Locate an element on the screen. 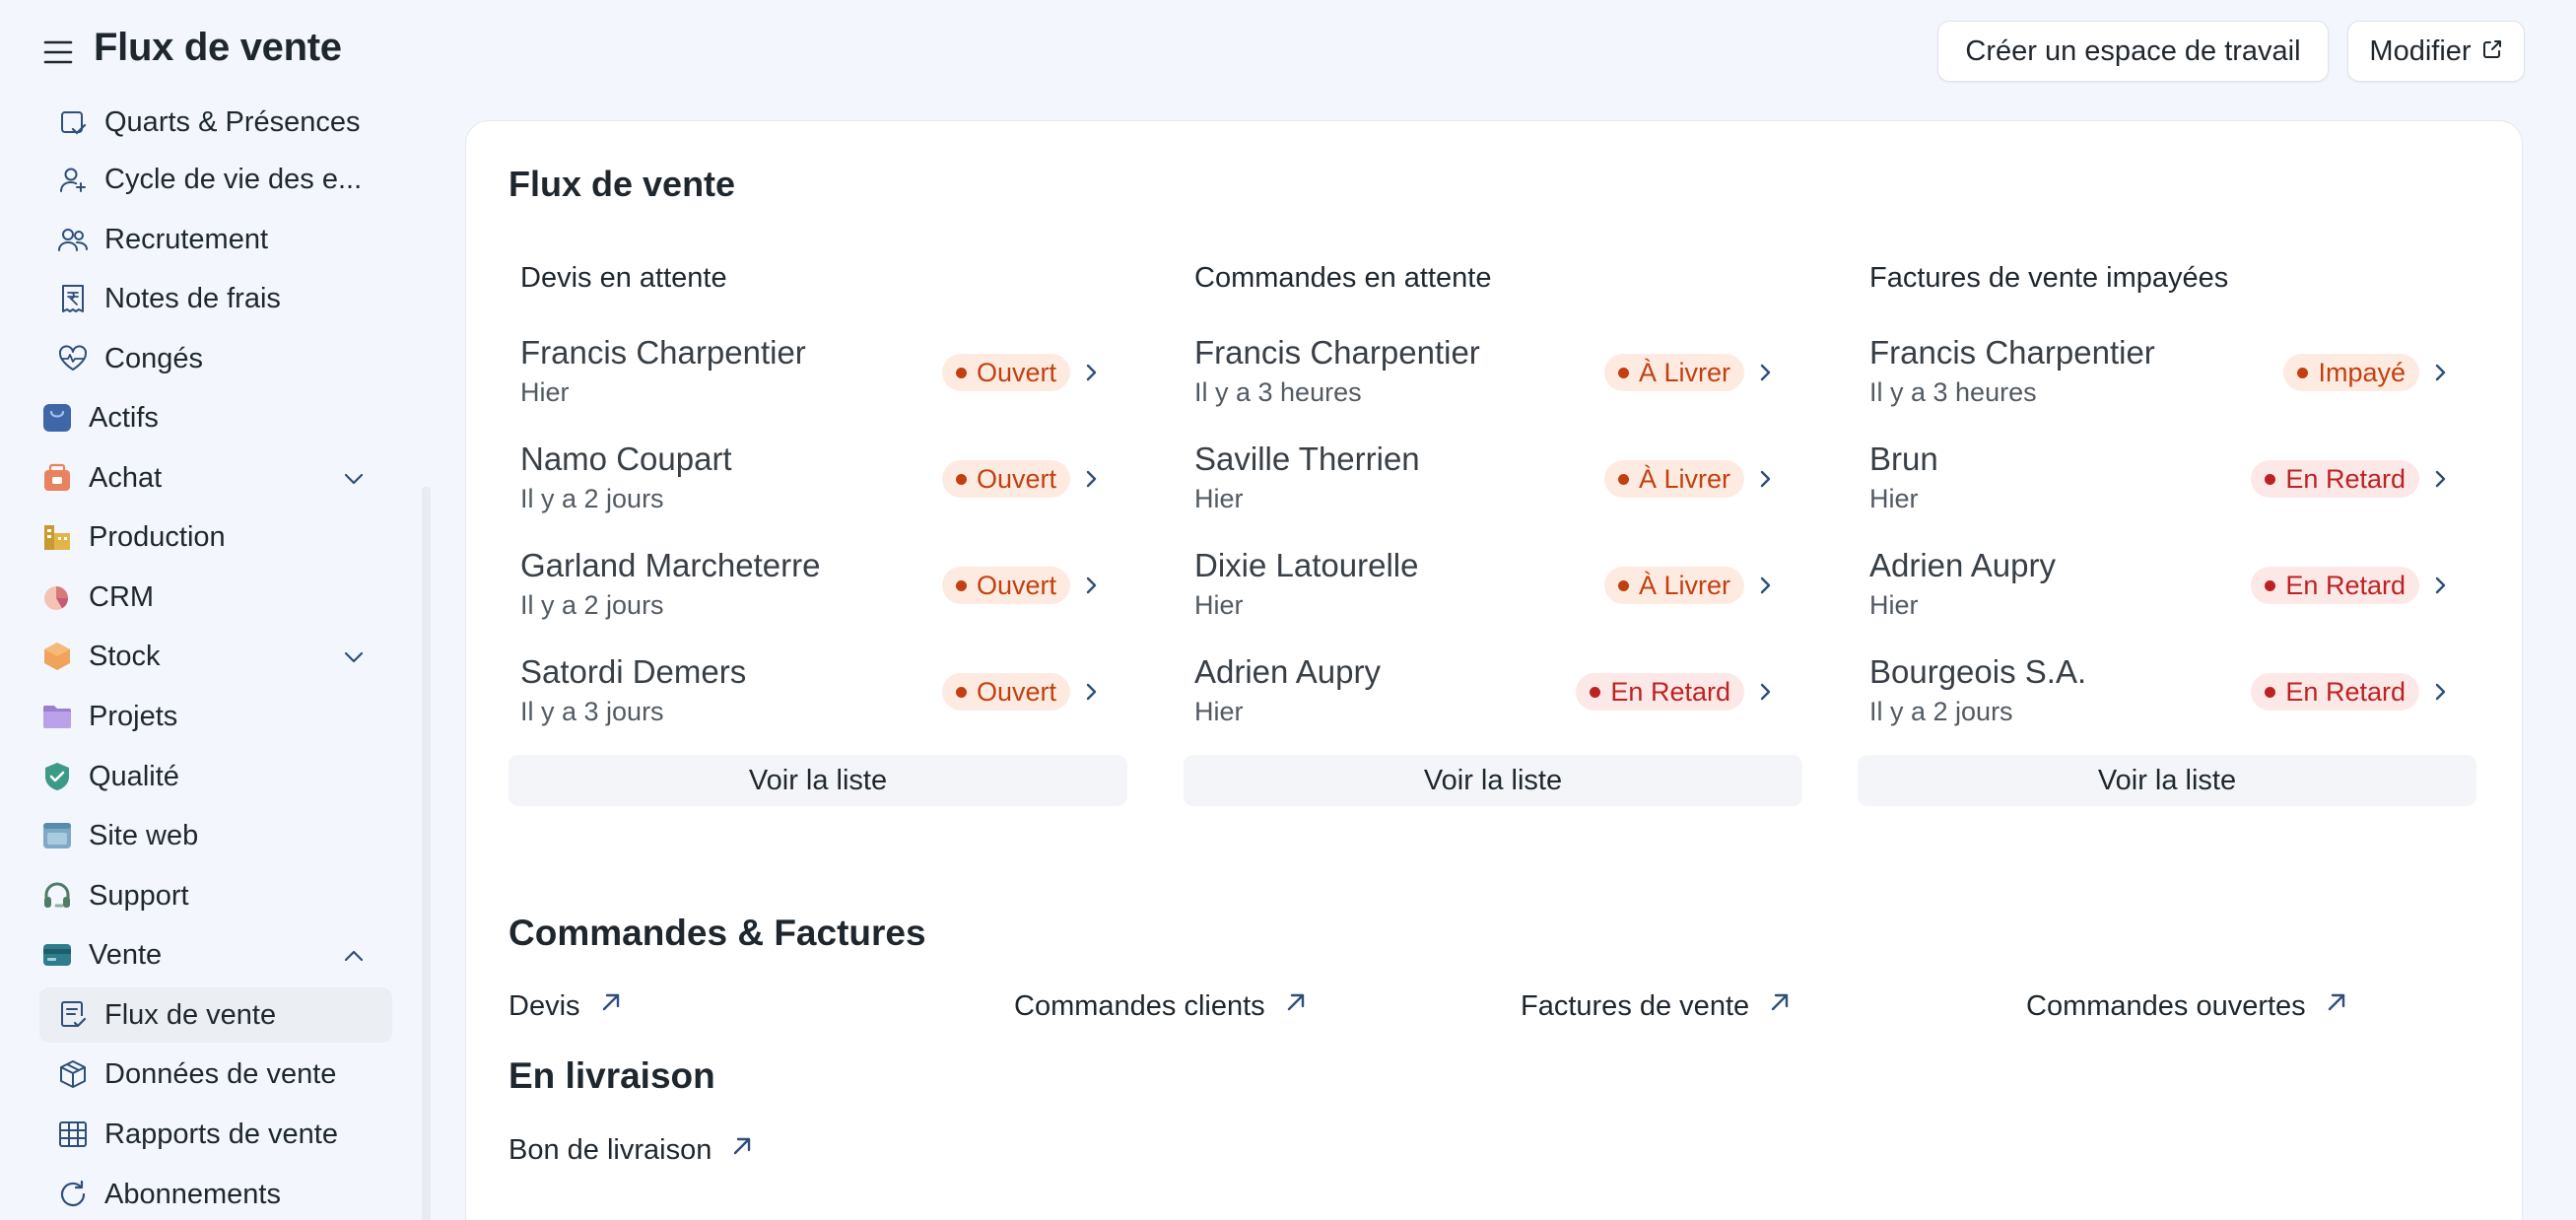  edit-button: Modifier is located at coordinates (2436, 51).